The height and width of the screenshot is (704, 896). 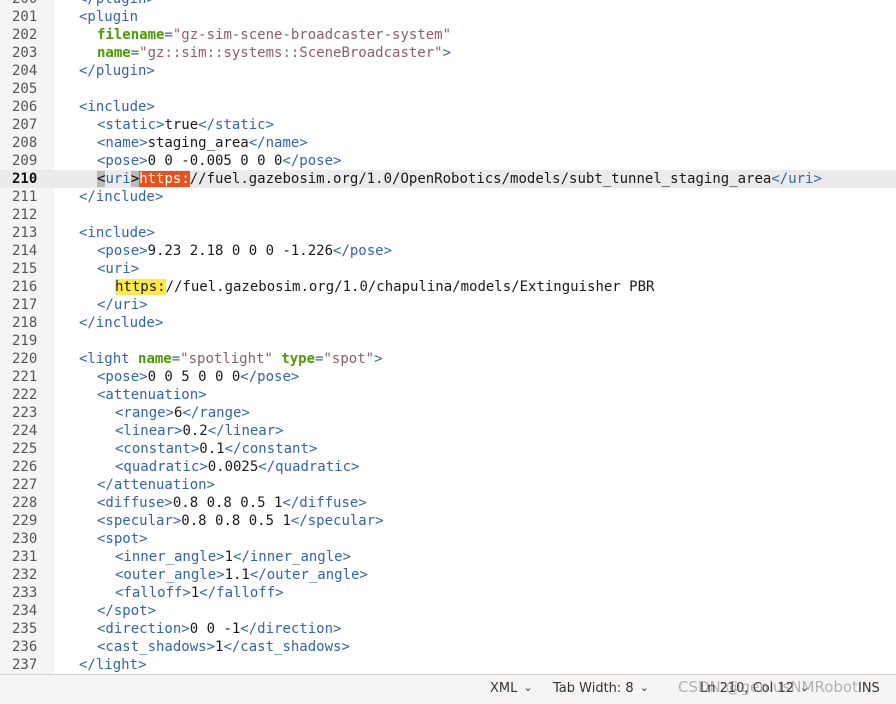 I want to click on line-content: <name>staging_area</name>, so click(x=202, y=143).